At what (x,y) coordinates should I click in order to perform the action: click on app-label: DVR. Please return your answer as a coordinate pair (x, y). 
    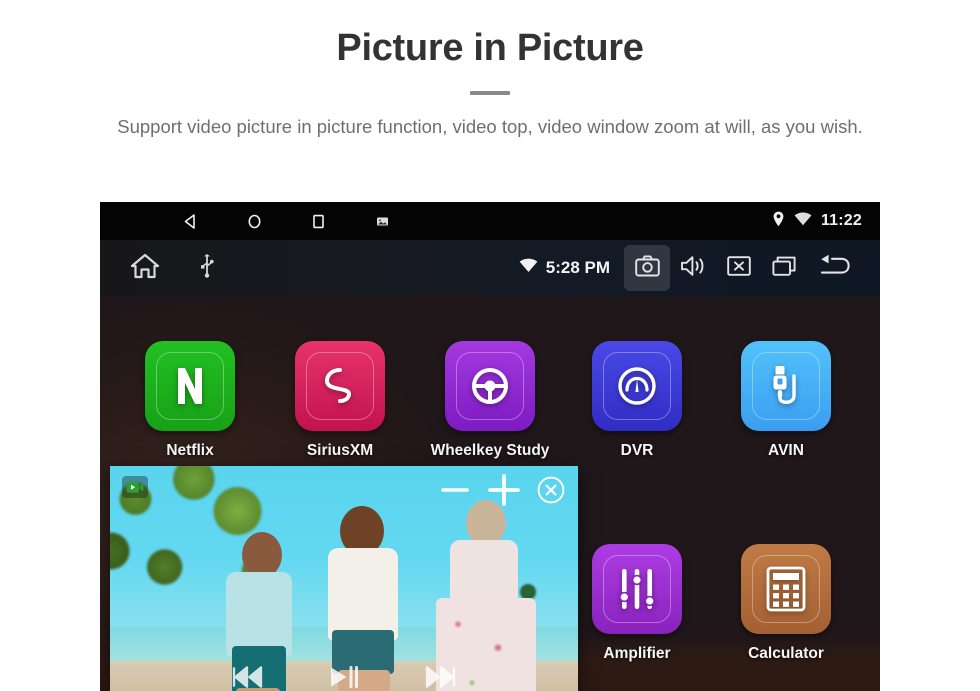
    Looking at the image, I should click on (637, 450).